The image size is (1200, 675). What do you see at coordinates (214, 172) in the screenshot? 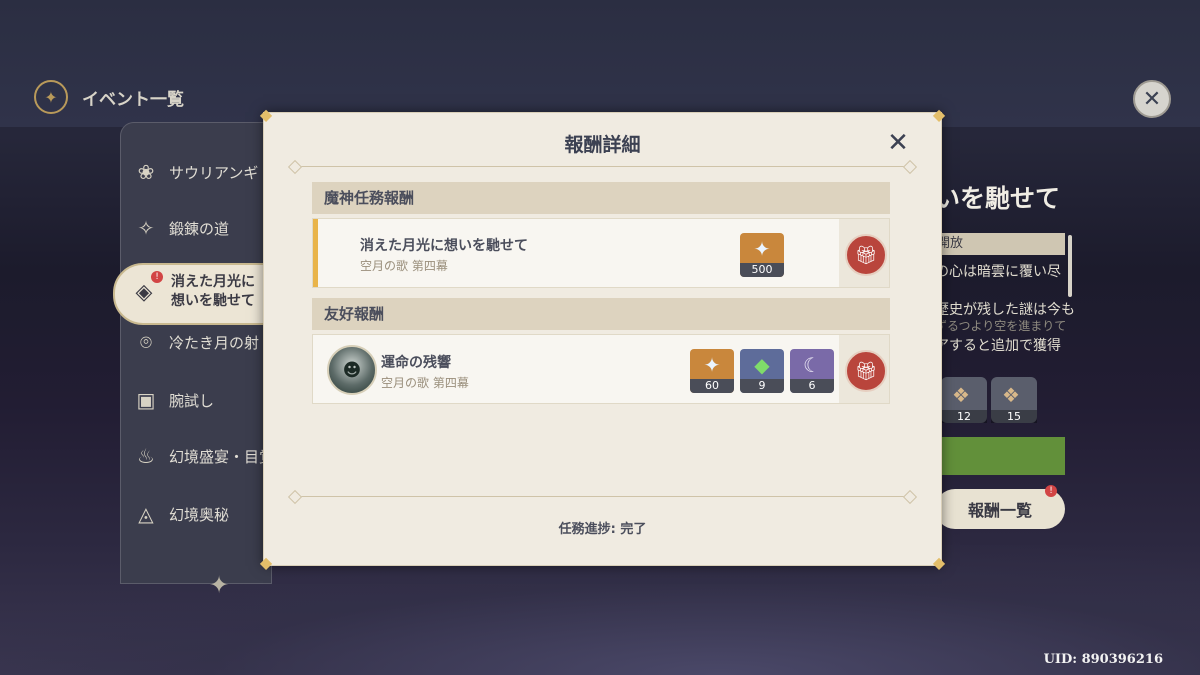
I see `sidebar-item-label: サウリアンギ` at bounding box center [214, 172].